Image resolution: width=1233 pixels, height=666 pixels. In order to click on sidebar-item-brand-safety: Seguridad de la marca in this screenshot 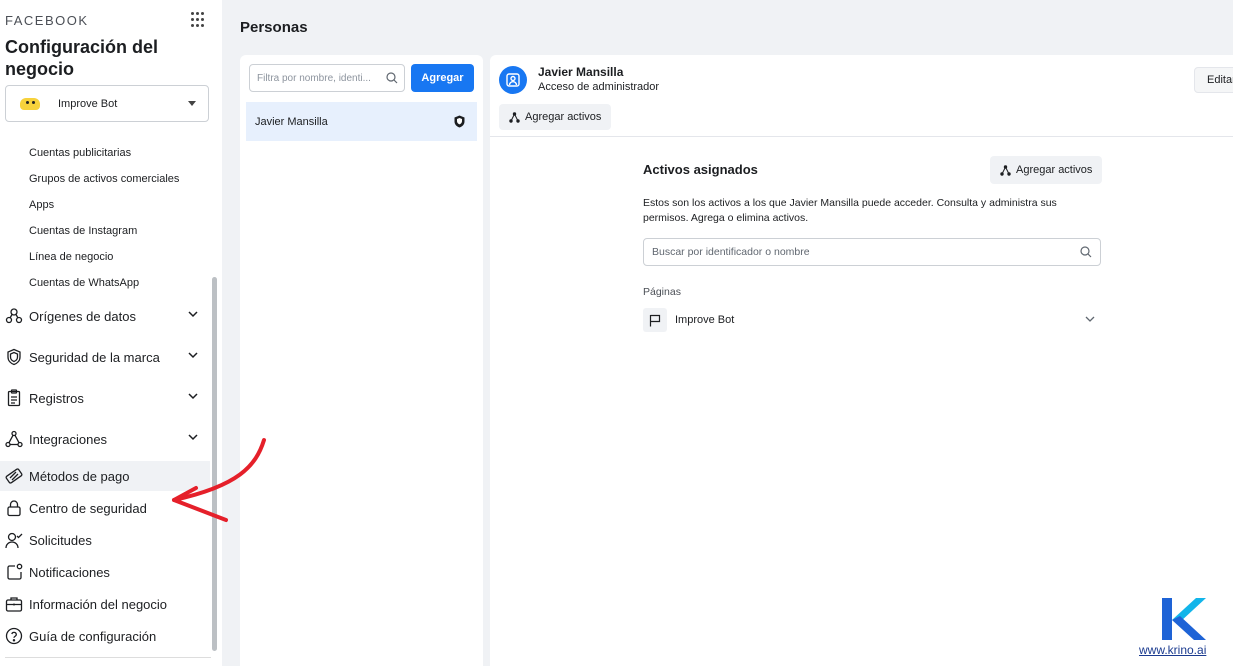, I will do `click(105, 357)`.